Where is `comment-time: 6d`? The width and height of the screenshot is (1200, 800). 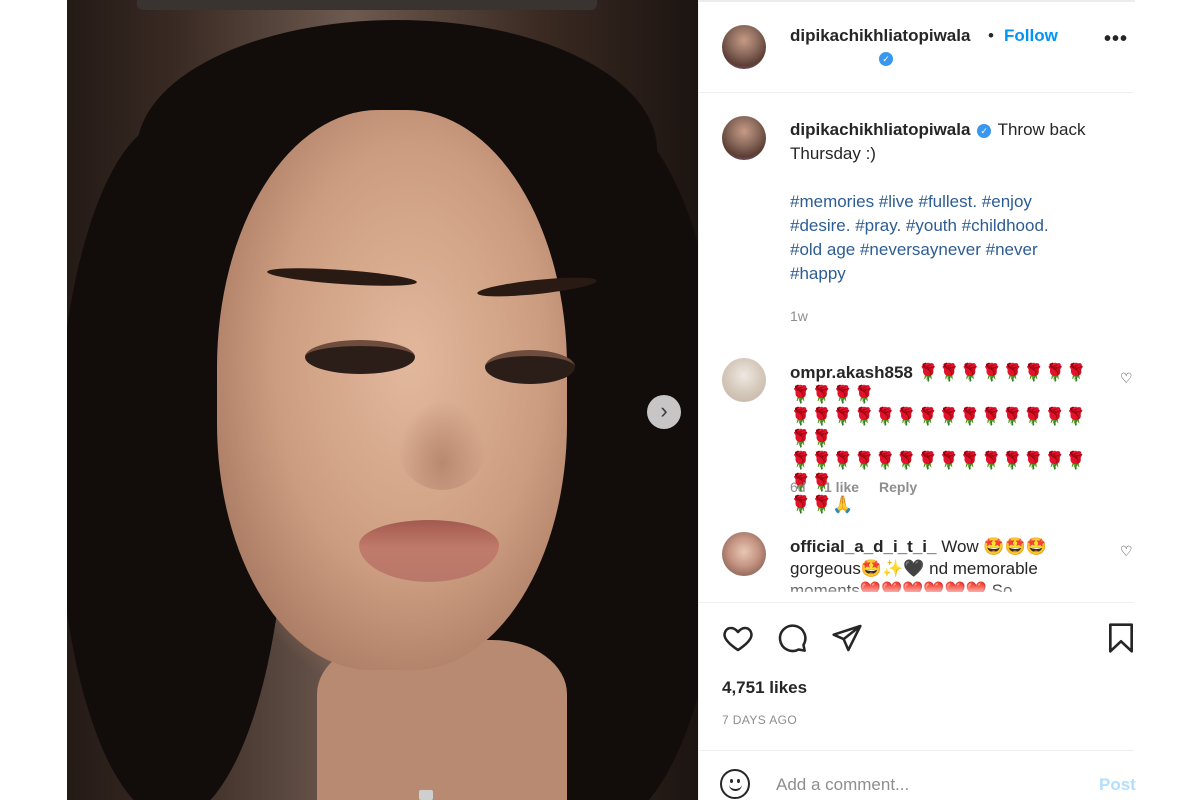 comment-time: 6d is located at coordinates (798, 487).